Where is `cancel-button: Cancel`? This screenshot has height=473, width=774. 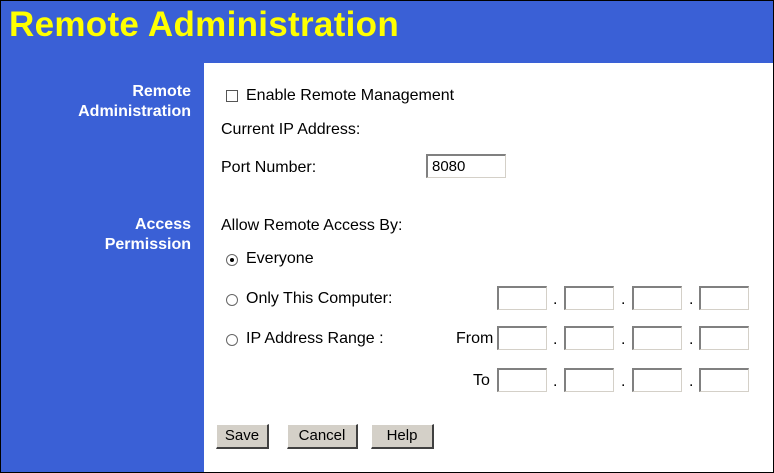
cancel-button: Cancel is located at coordinates (322, 436).